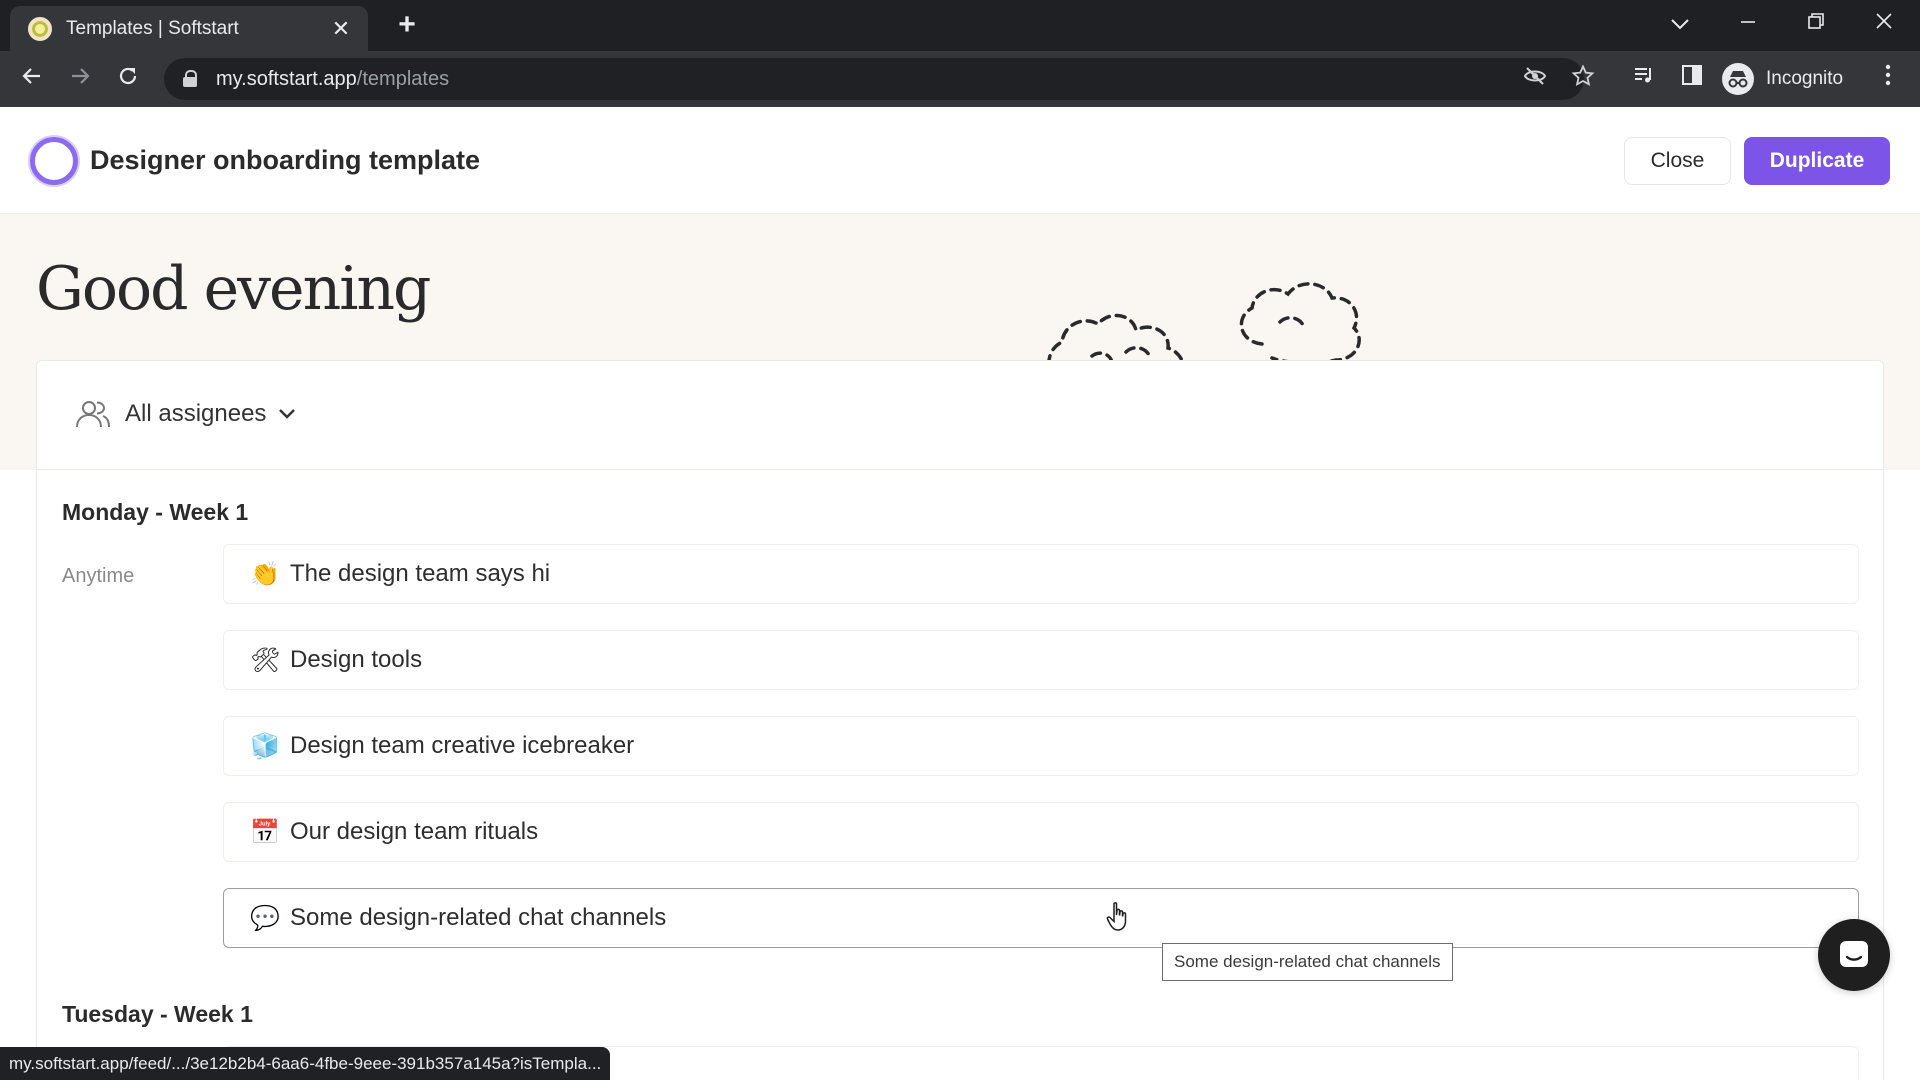 Image resolution: width=1920 pixels, height=1080 pixels. Describe the element at coordinates (285, 160) in the screenshot. I see `page-title: Designer onboarding template` at that location.